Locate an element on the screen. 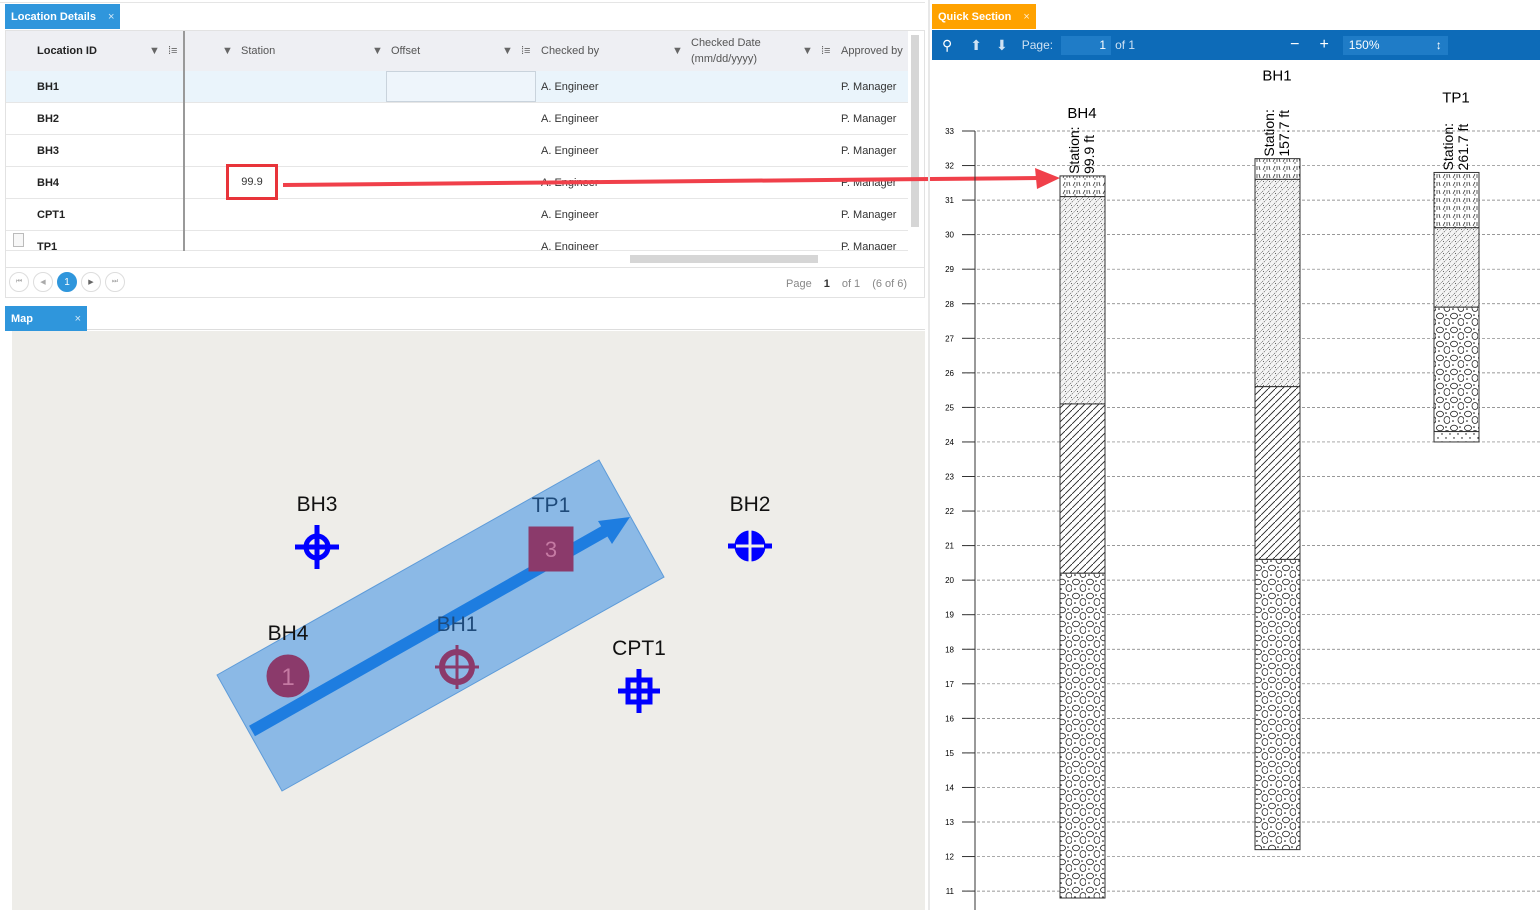 Image resolution: width=1540 pixels, height=910 pixels. tab-map: Map × is located at coordinates (46, 318).